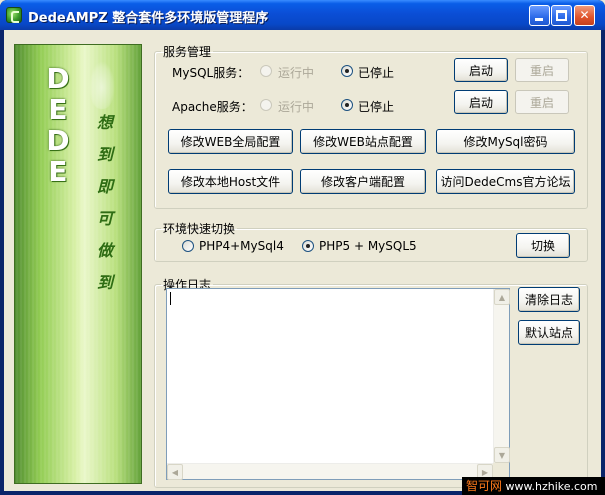 Image resolution: width=605 pixels, height=495 pixels. What do you see at coordinates (188, 246) in the screenshot?
I see `php4-mysql4-radio` at bounding box center [188, 246].